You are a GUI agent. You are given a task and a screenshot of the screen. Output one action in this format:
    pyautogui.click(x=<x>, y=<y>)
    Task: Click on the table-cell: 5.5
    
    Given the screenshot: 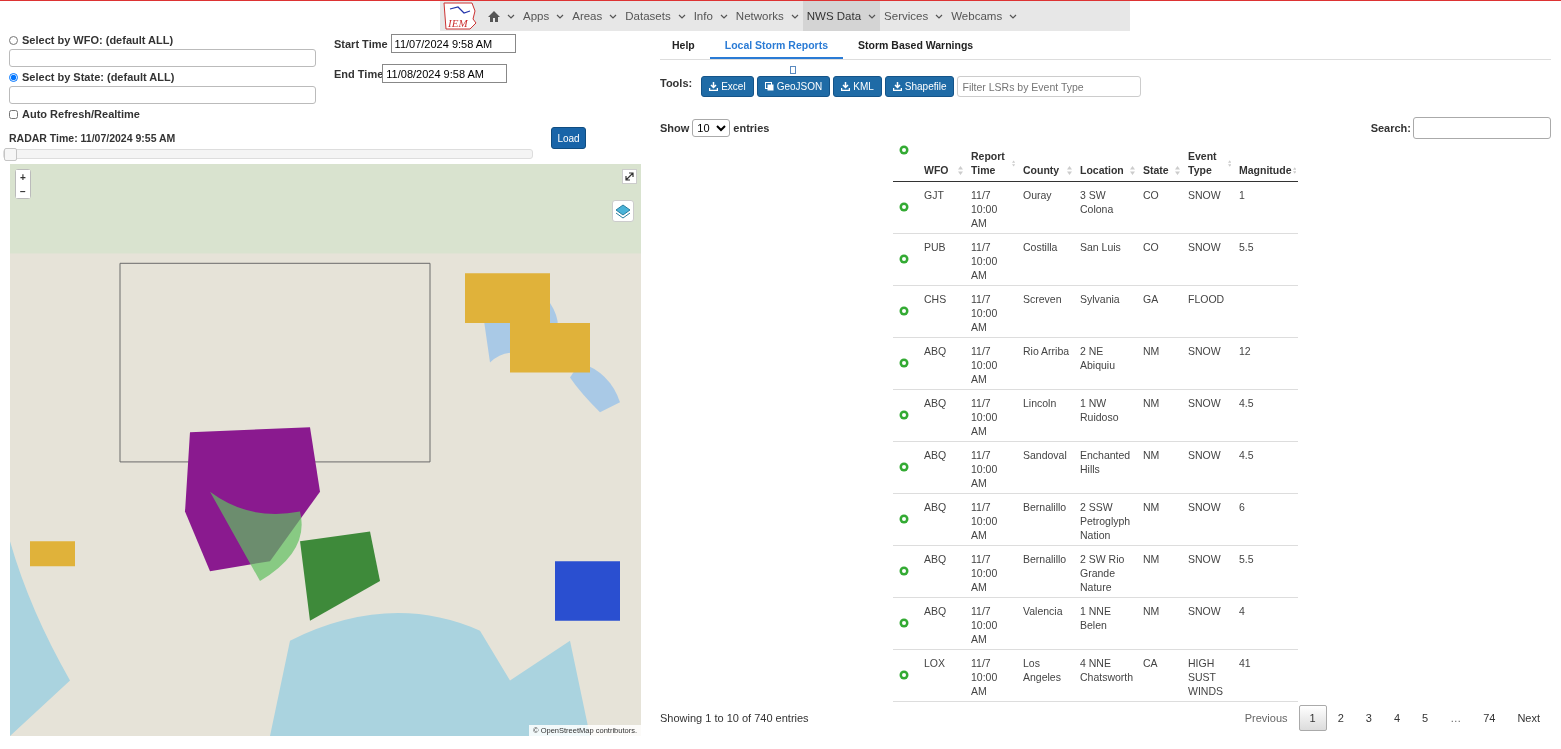 What is the action you would take?
    pyautogui.click(x=1246, y=247)
    